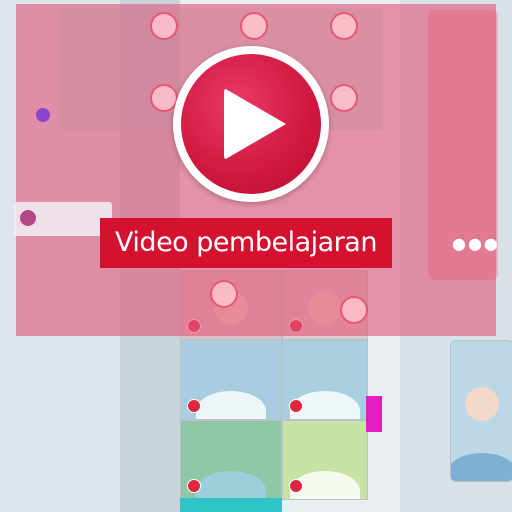 The width and height of the screenshot is (512, 512). Describe the element at coordinates (374, 414) in the screenshot. I see `color-marker` at that location.